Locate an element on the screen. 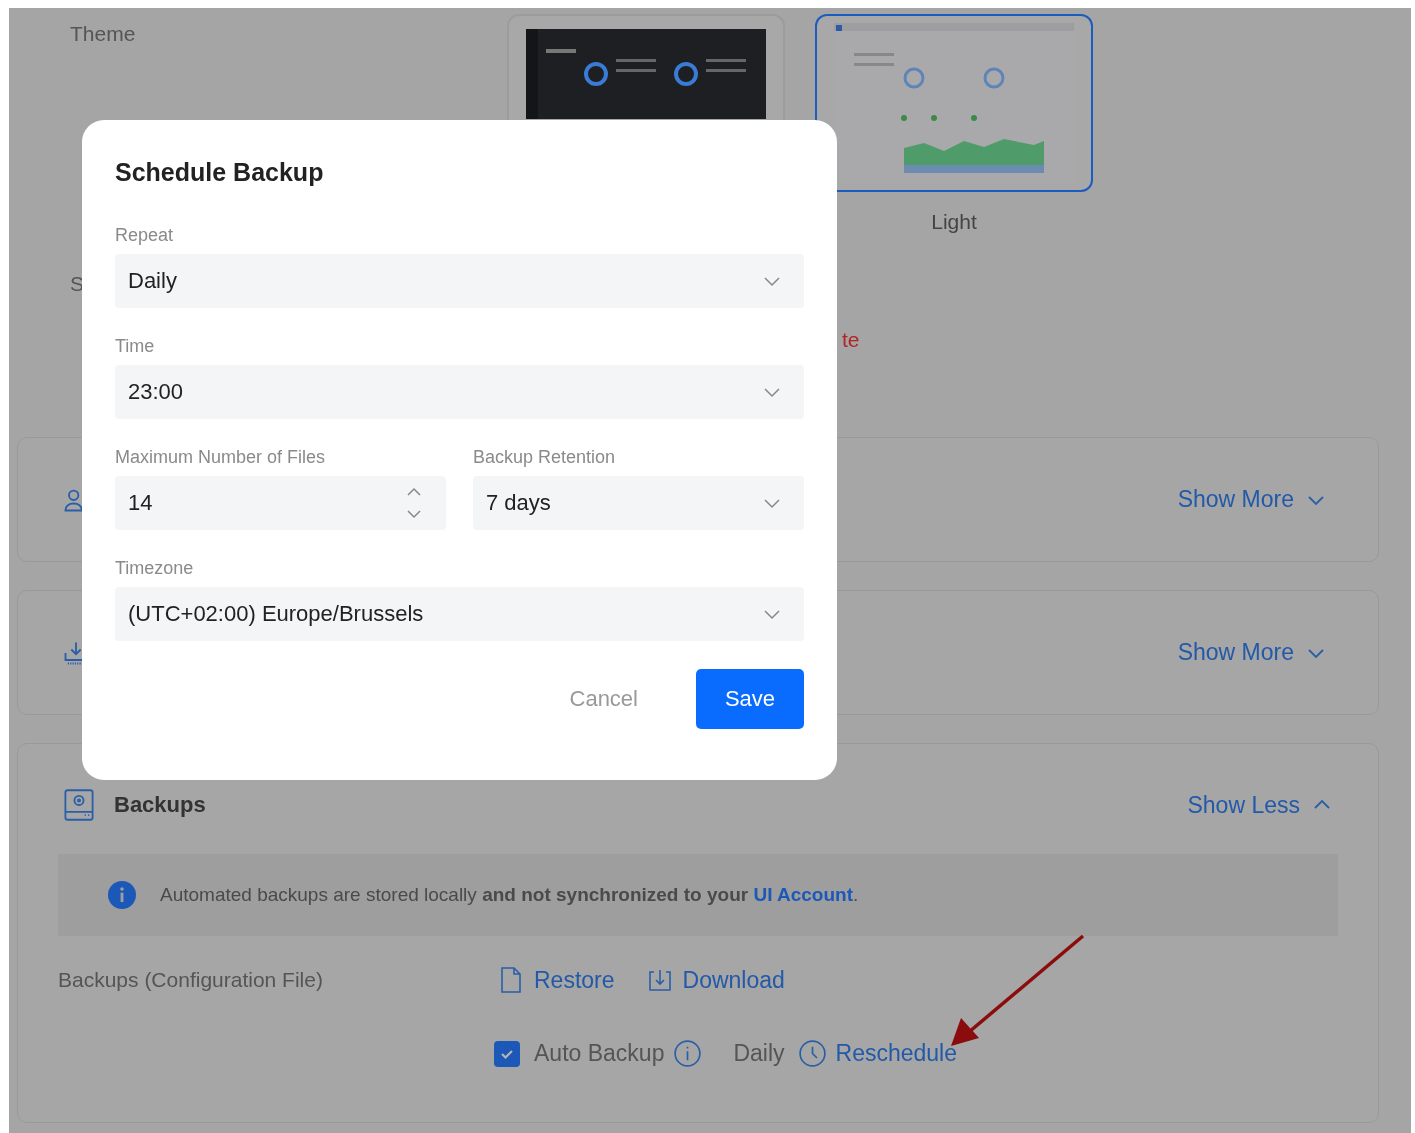 Image resolution: width=1415 pixels, height=1133 pixels. theme-option is located at coordinates (954, 103).